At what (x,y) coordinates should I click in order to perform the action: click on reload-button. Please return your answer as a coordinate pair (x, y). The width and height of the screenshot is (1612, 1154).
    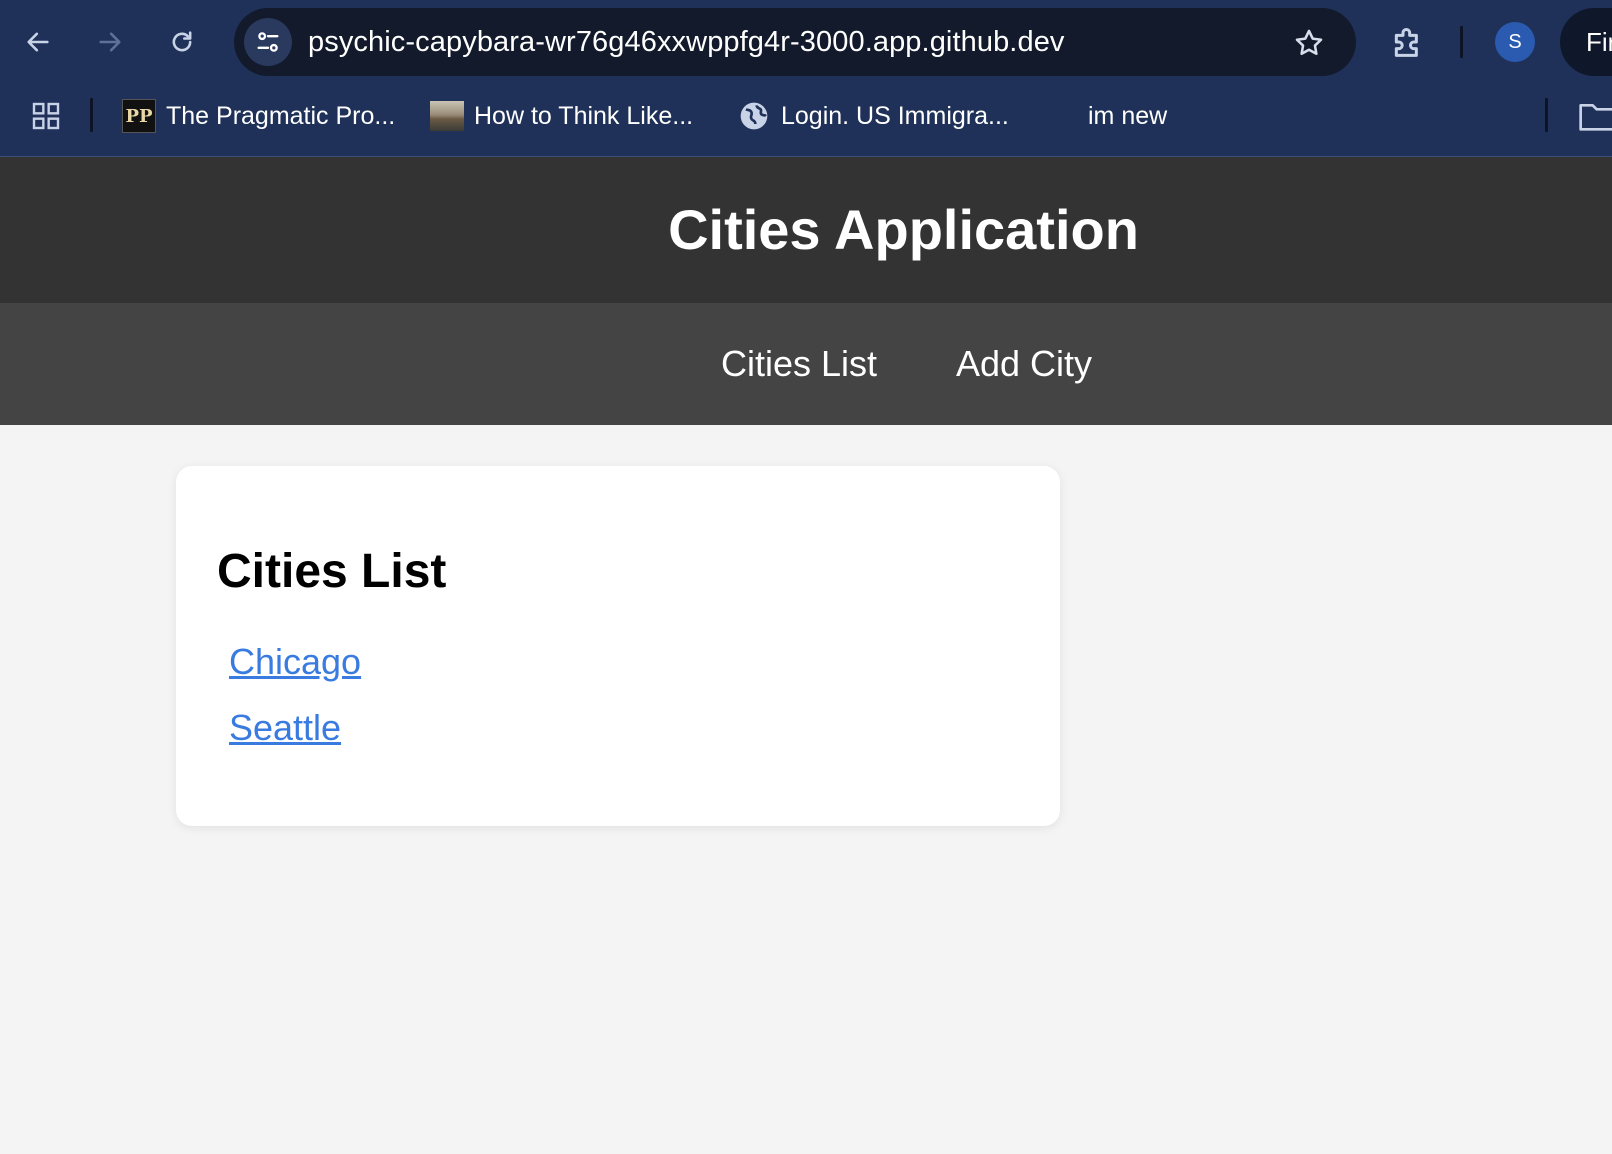
    Looking at the image, I should click on (182, 42).